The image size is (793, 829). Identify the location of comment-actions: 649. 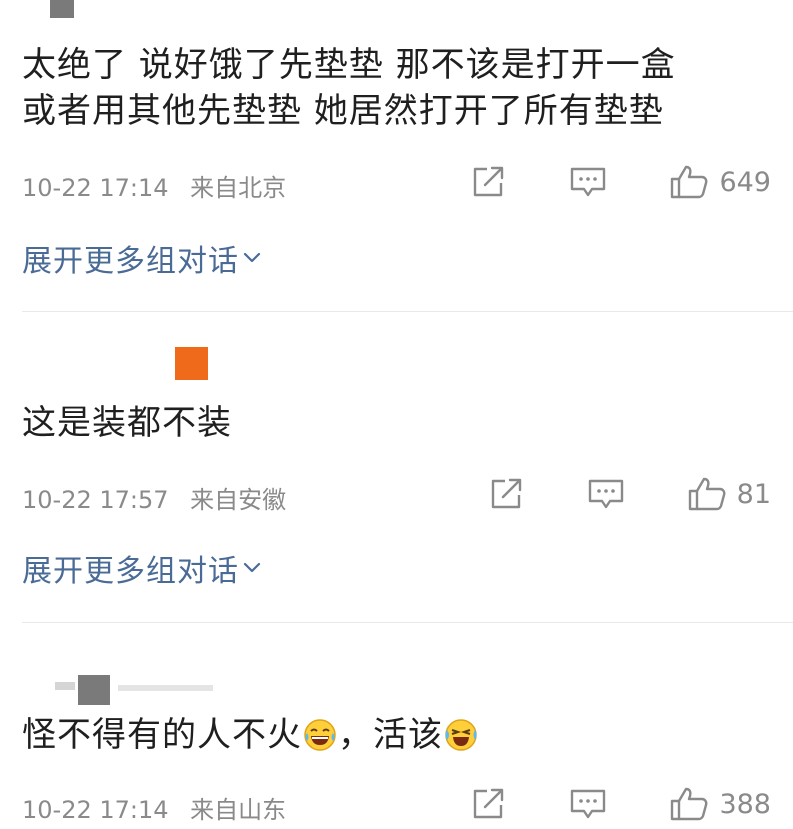
(621, 182).